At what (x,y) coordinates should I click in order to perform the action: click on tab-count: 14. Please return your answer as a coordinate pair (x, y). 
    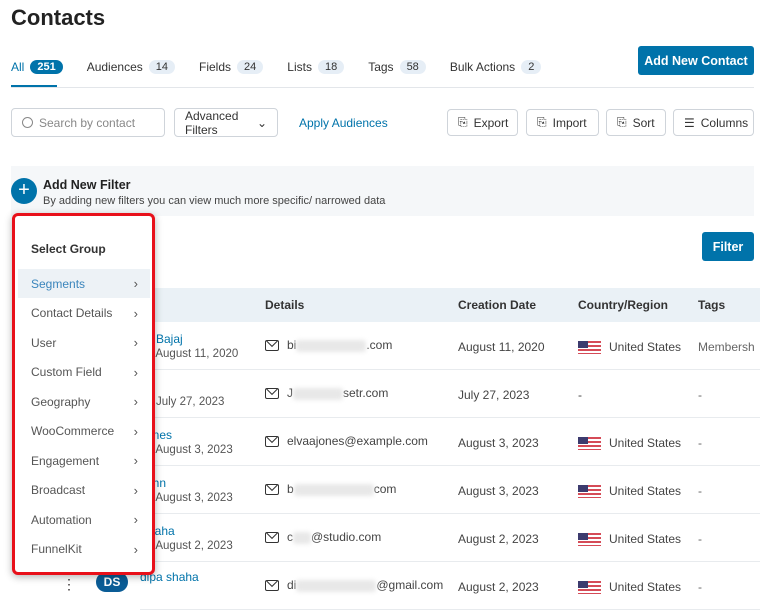
    Looking at the image, I should click on (161, 67).